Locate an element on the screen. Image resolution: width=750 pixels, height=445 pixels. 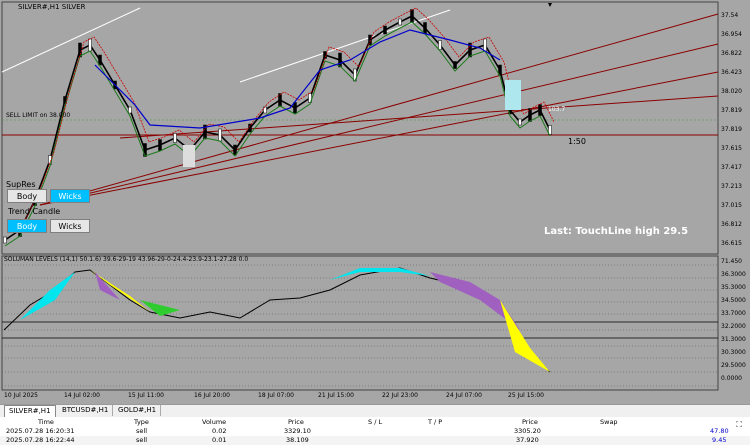
time-axis-tick: 16 Jul 20:00 is located at coordinates (212, 395).